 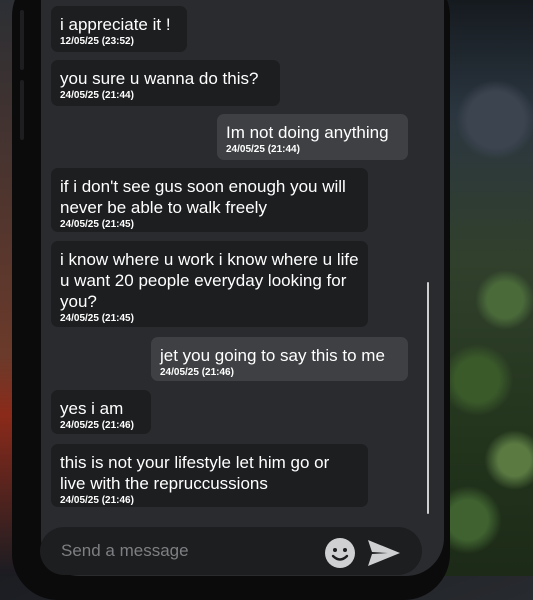 What do you see at coordinates (307, 132) in the screenshot?
I see `message-text: Im not doing anything` at bounding box center [307, 132].